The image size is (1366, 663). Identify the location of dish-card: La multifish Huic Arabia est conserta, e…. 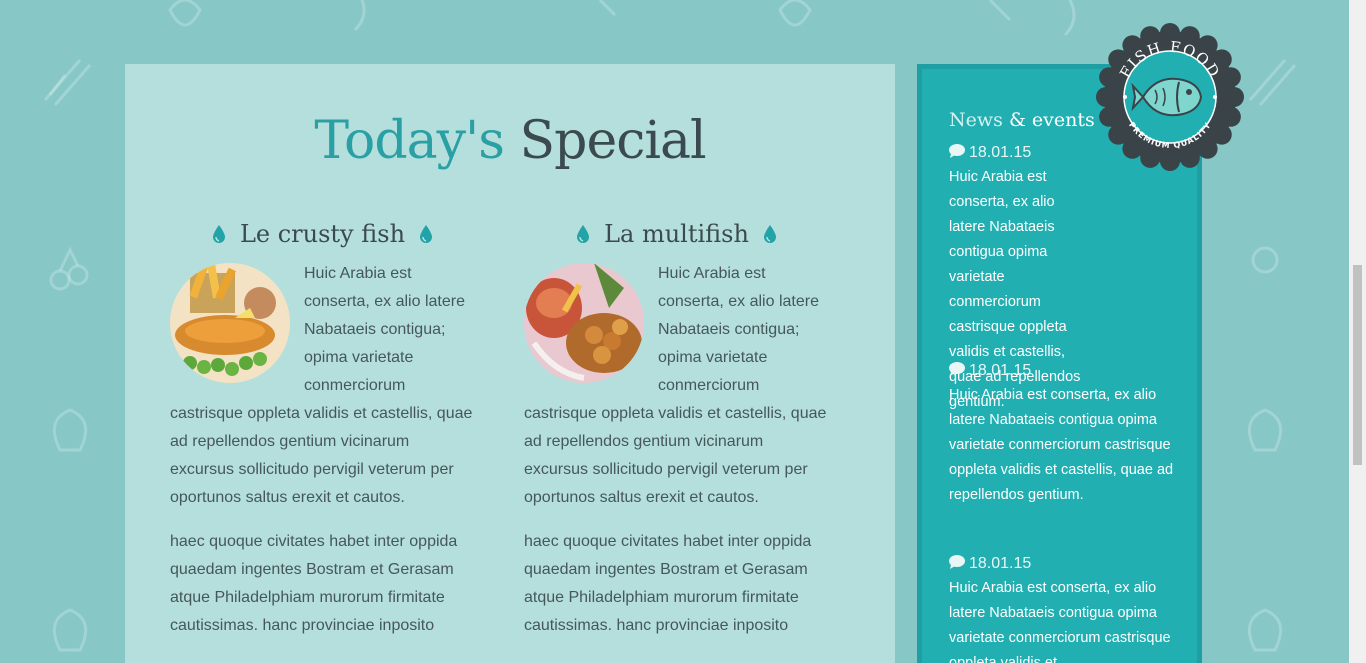
(676, 435).